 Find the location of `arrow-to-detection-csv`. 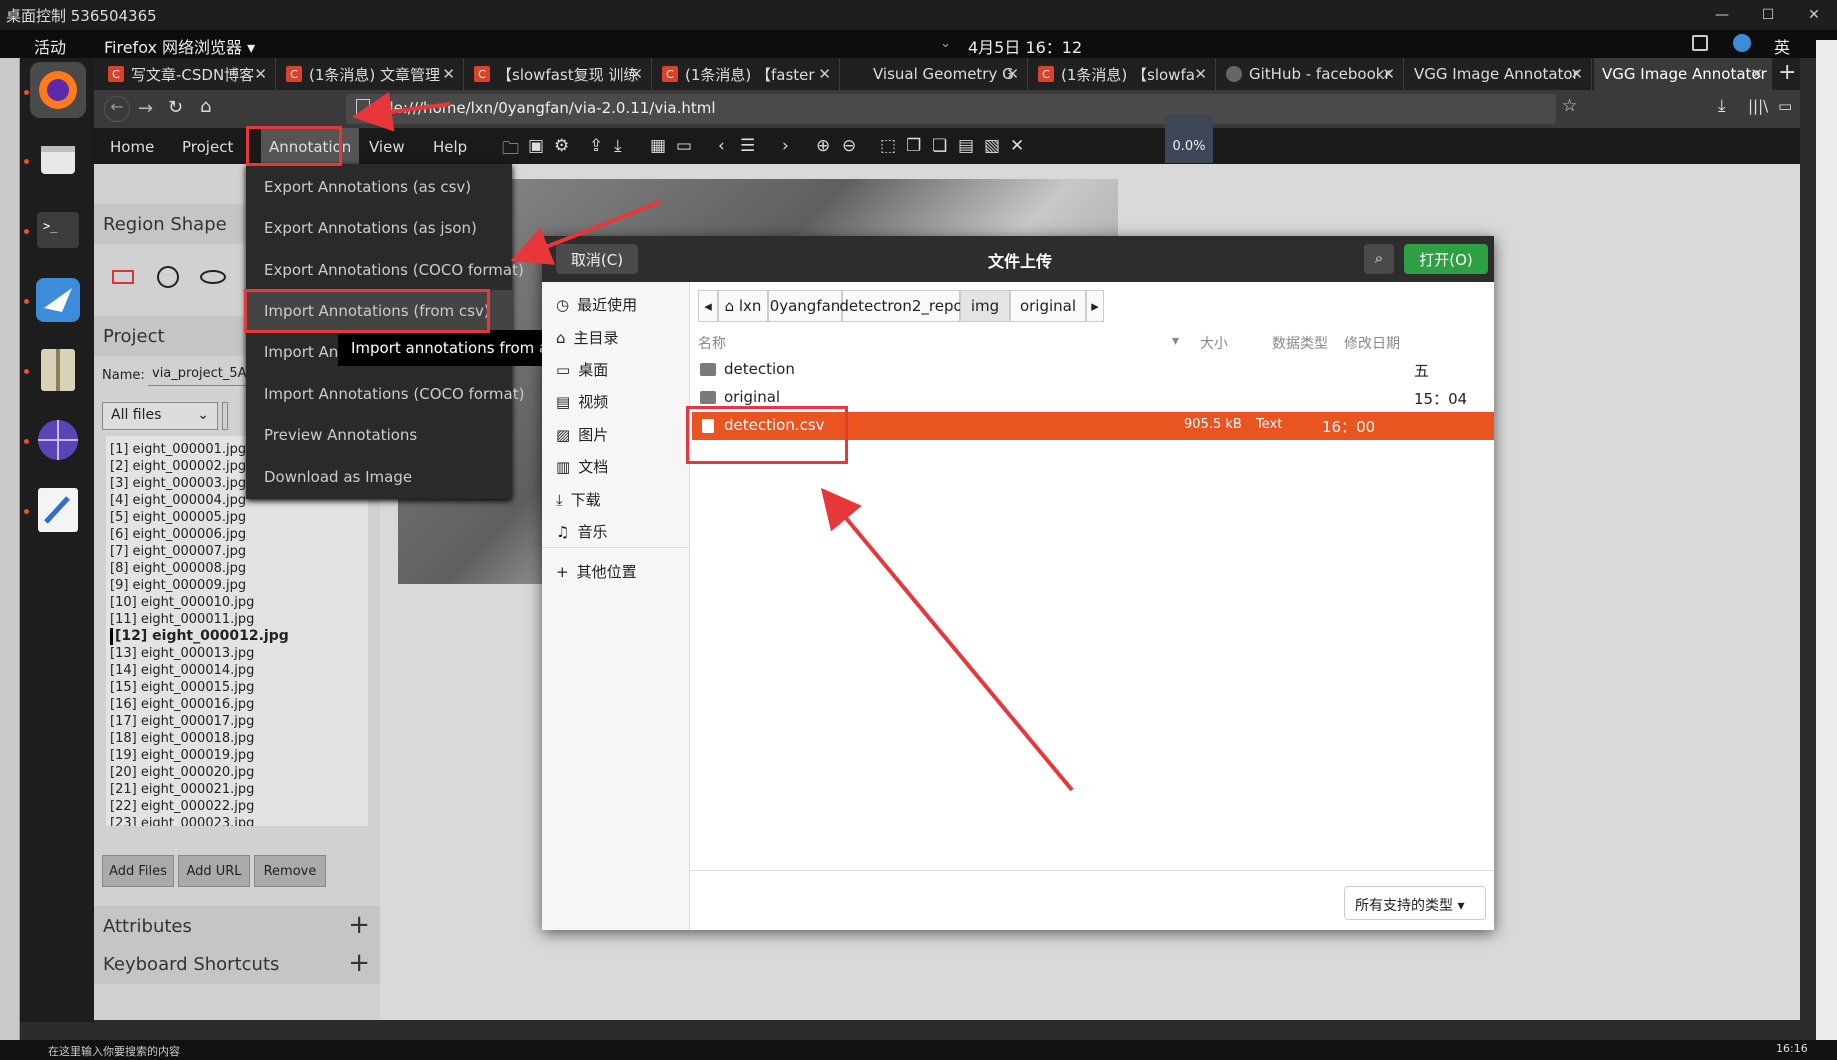

arrow-to-detection-csv is located at coordinates (947, 639).